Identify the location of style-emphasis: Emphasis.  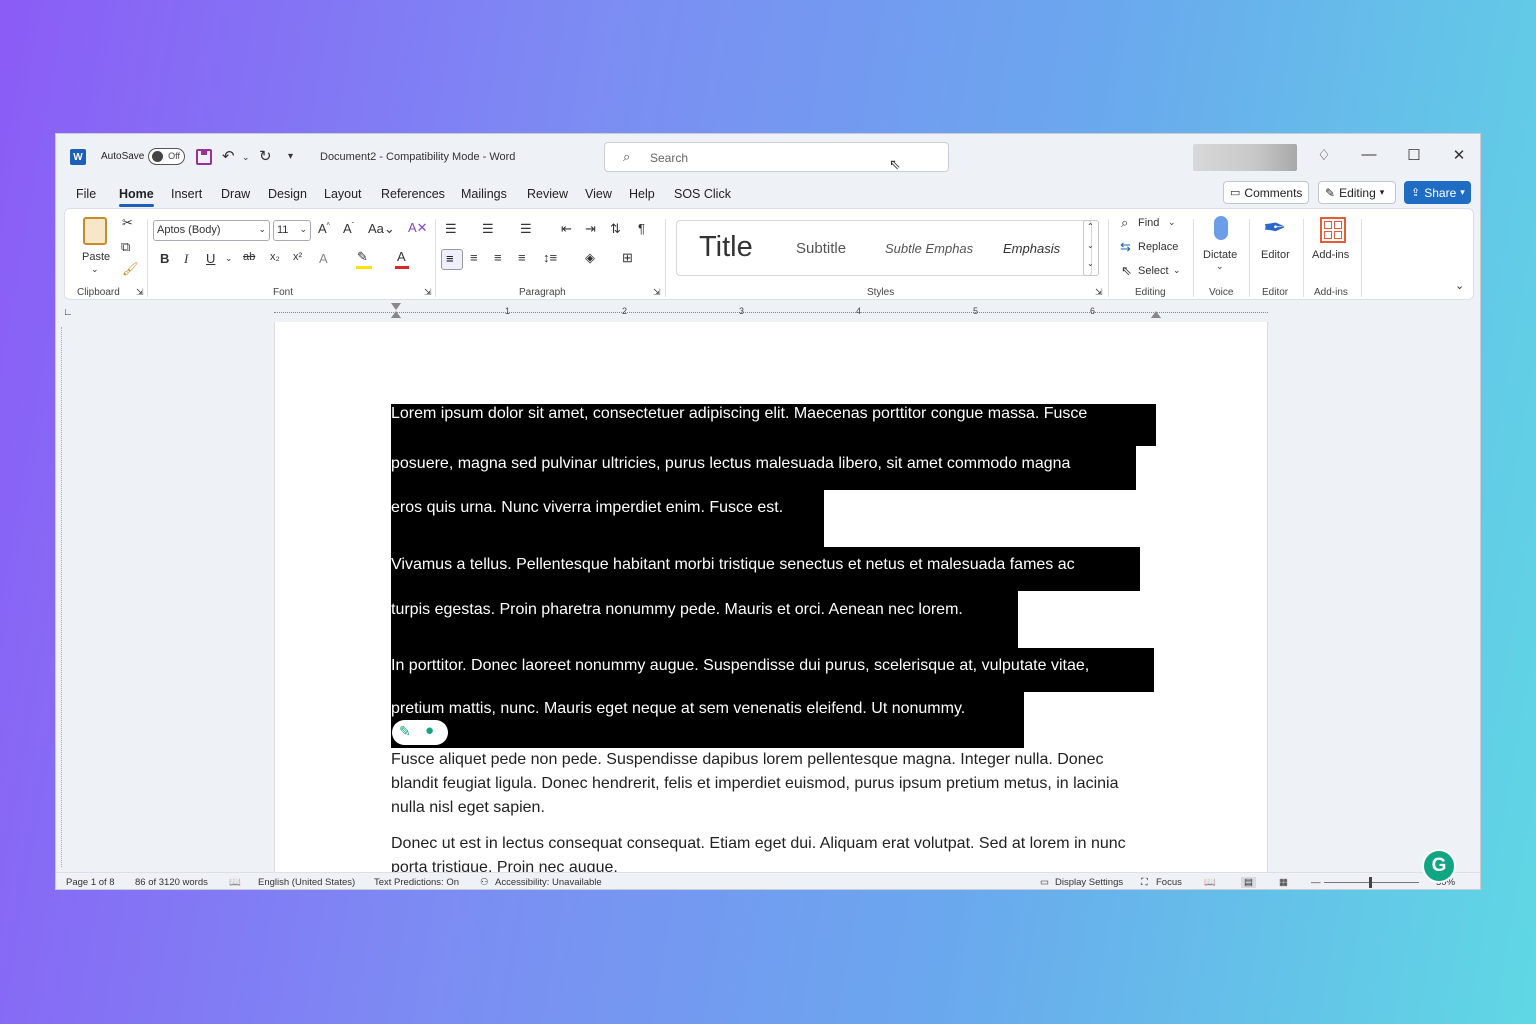
(1031, 248).